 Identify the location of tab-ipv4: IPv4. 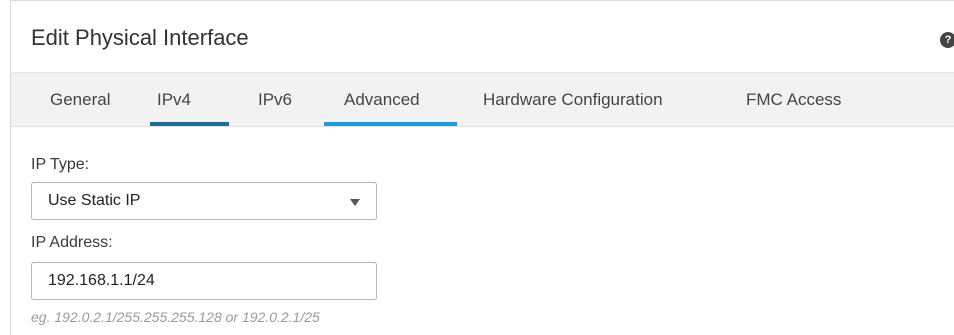
(174, 100).